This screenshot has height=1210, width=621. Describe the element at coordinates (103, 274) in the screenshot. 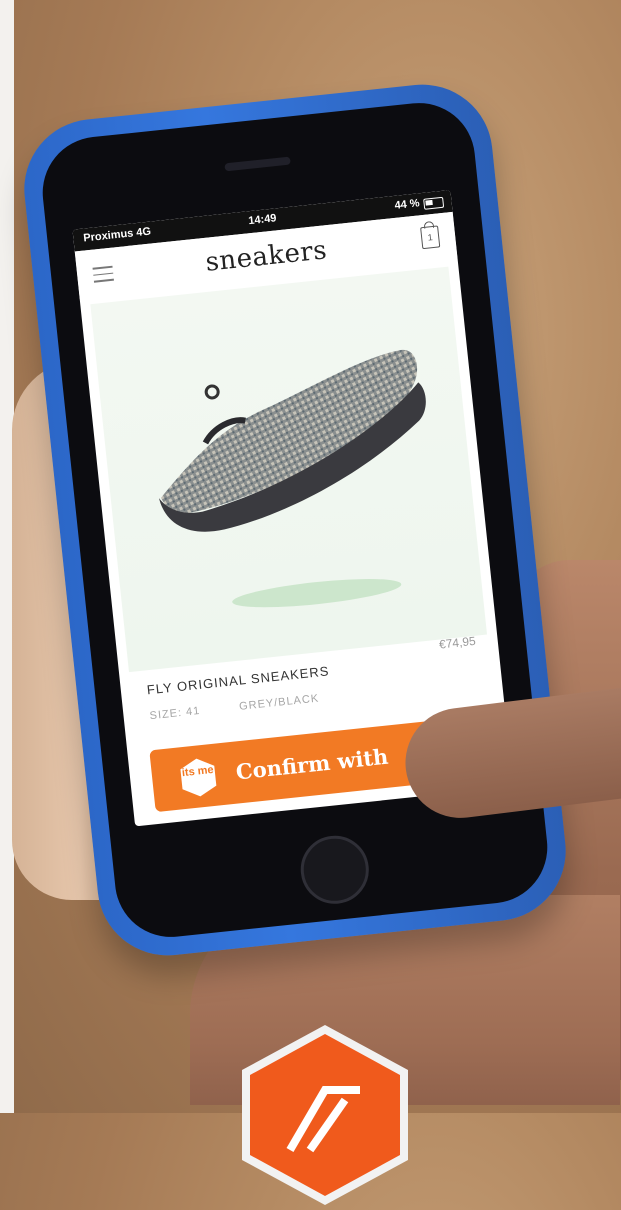

I see `hamburger-menu-icon` at that location.